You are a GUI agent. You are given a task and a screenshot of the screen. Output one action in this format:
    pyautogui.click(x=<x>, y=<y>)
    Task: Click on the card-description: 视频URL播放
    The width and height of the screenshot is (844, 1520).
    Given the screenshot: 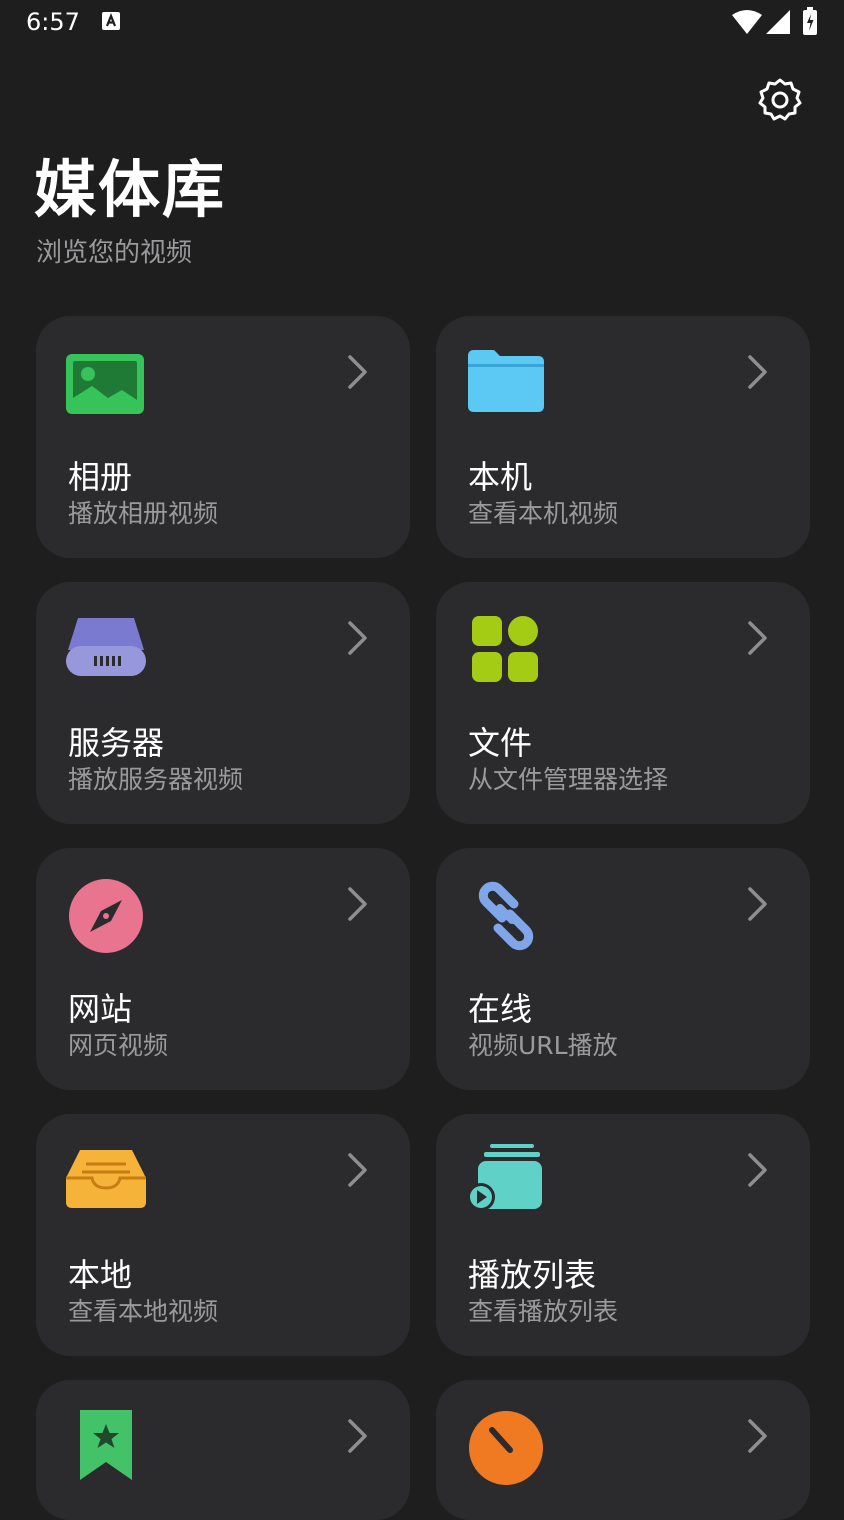 What is the action you would take?
    pyautogui.click(x=543, y=1045)
    